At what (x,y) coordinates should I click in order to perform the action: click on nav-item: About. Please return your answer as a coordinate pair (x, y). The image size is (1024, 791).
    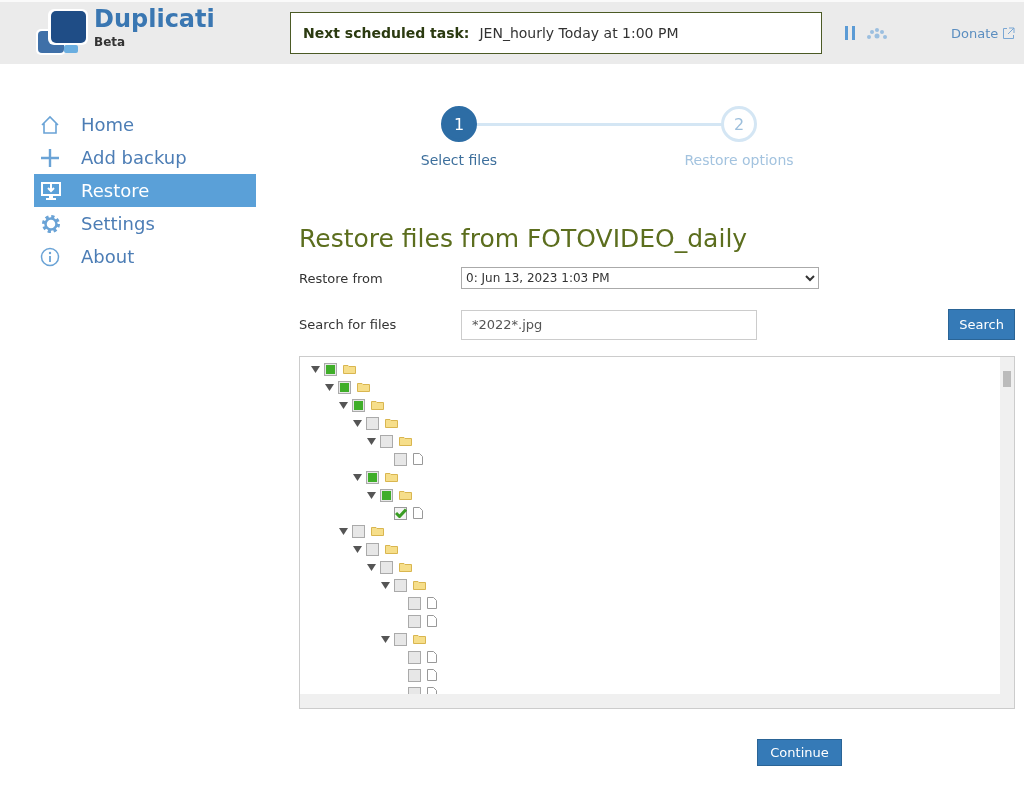
    Looking at the image, I should click on (145, 256).